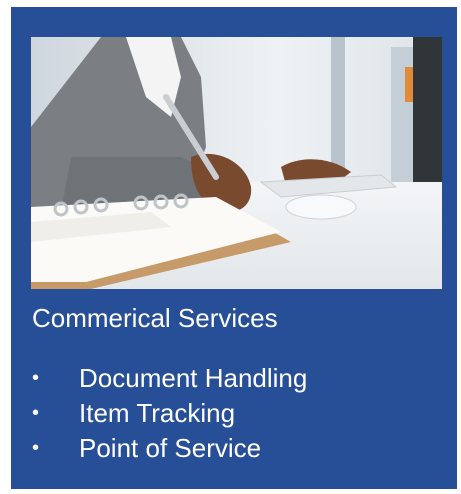 The image size is (461, 494). I want to click on service-label: Point of Service, so click(170, 448).